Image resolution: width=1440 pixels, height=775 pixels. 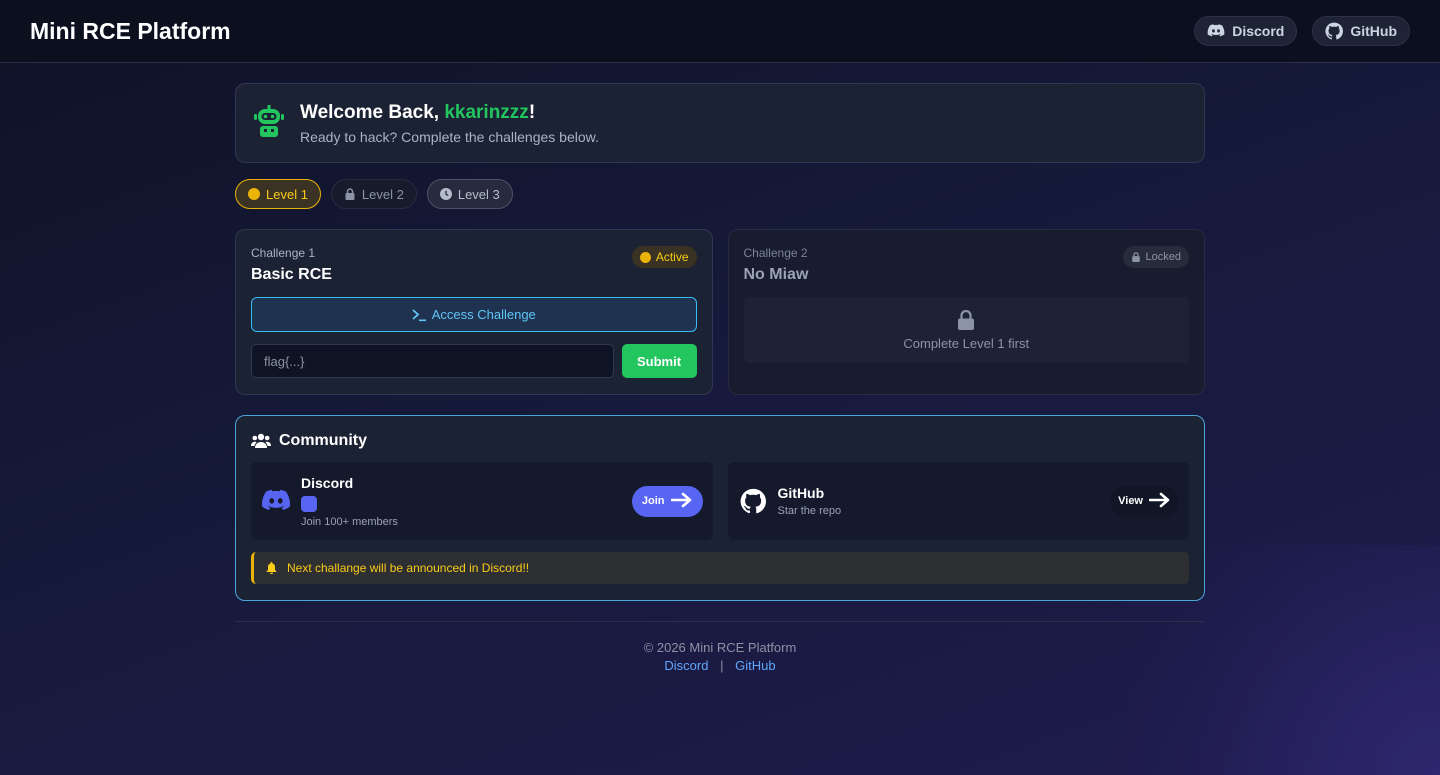 I want to click on tab-level-1-label: Level 1, so click(x=287, y=194).